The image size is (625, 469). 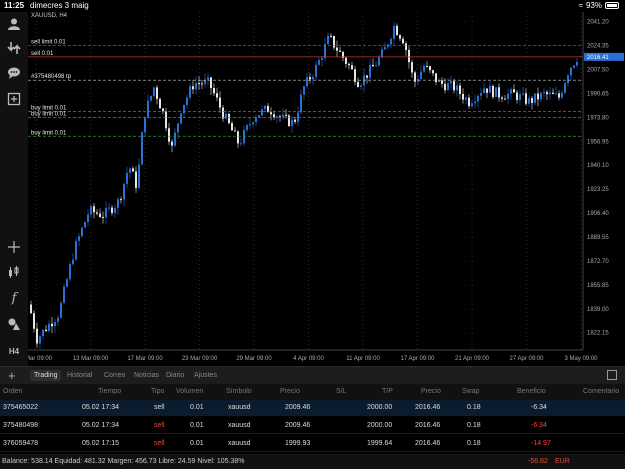 I want to click on function-icon: f, so click(x=14, y=298).